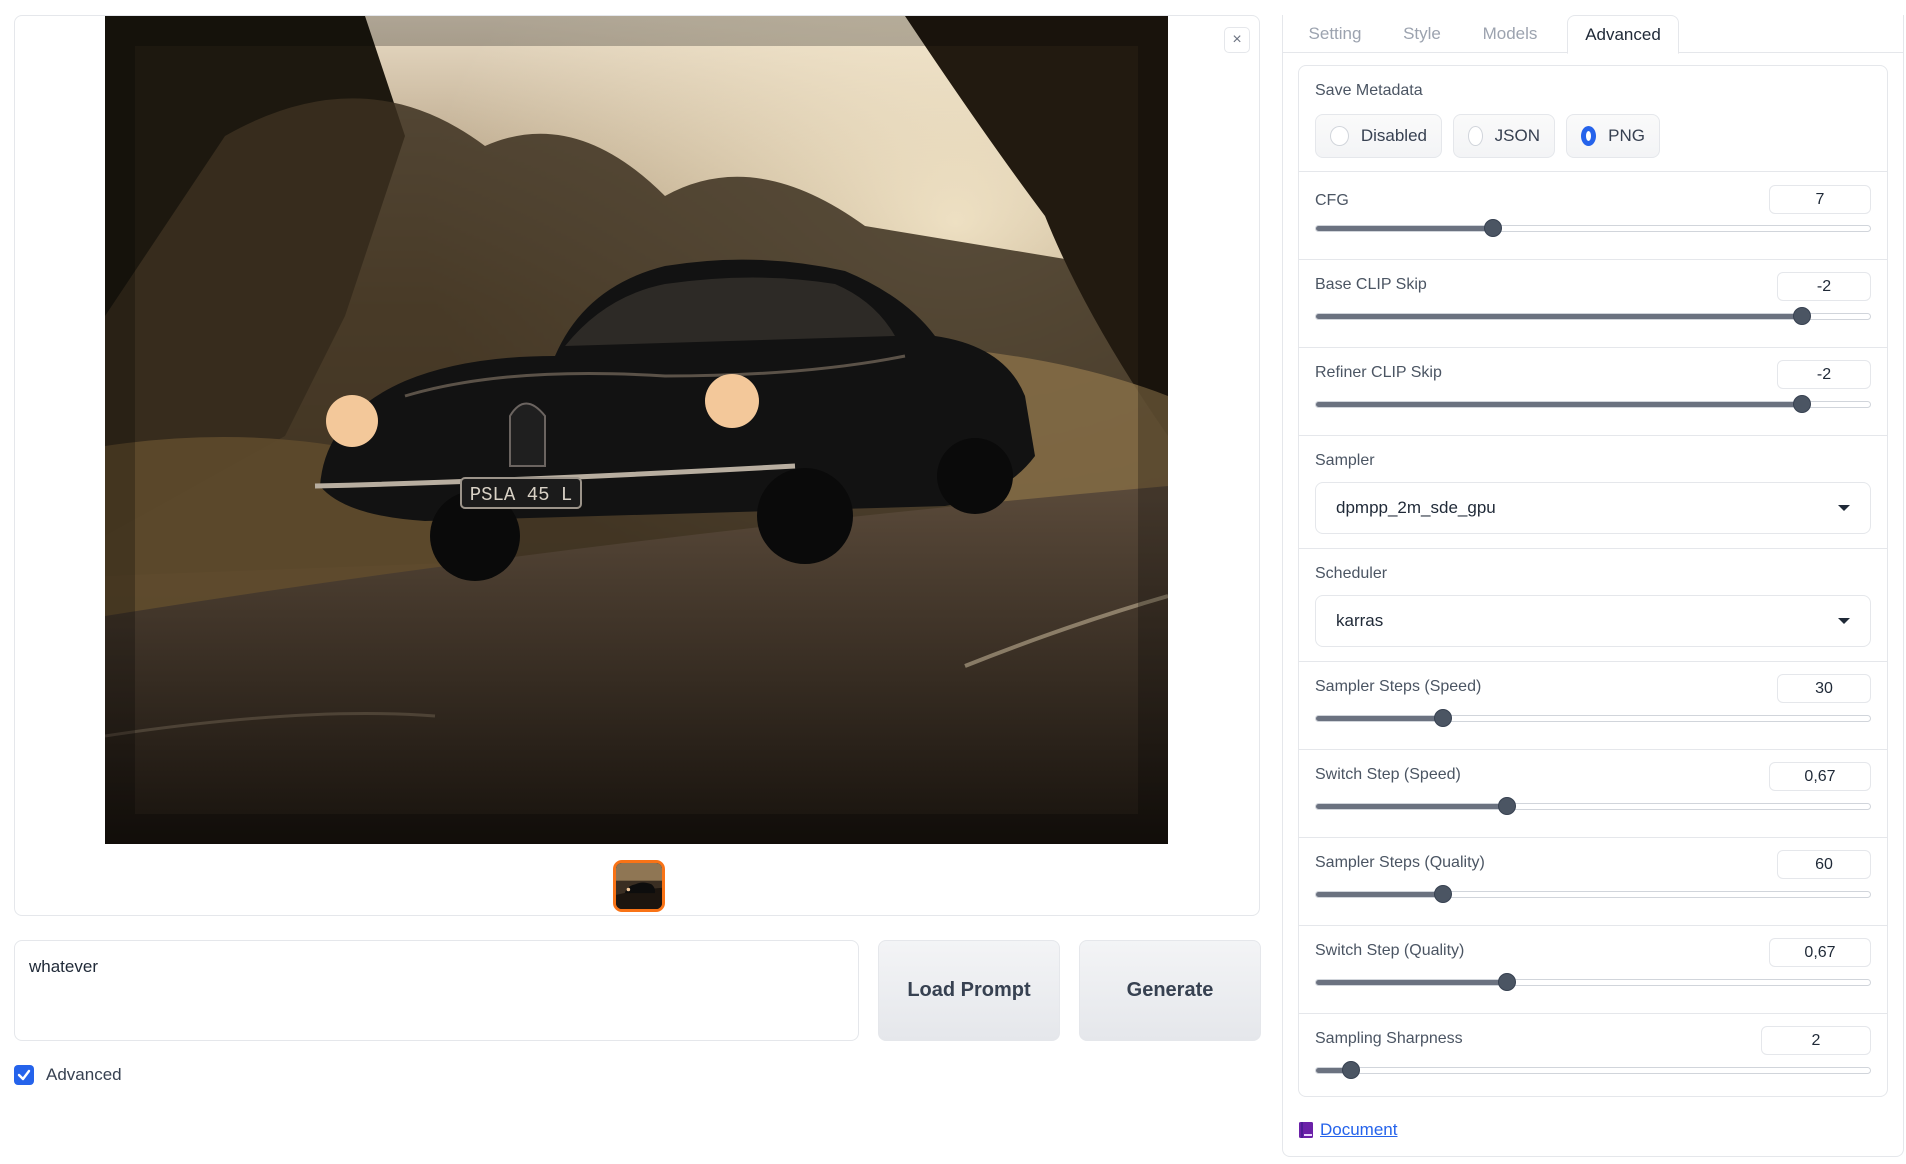 The width and height of the screenshot is (1906, 1164). Describe the element at coordinates (1390, 950) in the screenshot. I see `switch-step-quality-label: Switch Step (Quality)` at that location.